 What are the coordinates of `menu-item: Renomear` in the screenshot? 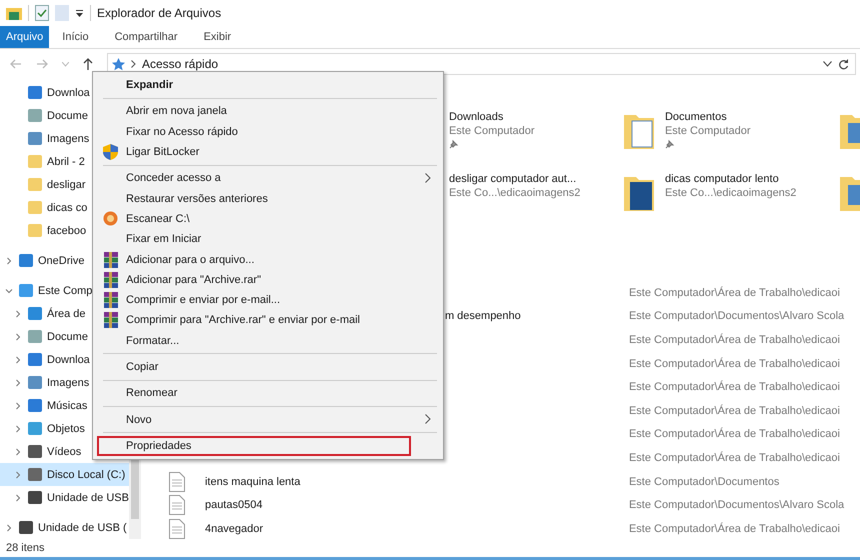 It's located at (268, 393).